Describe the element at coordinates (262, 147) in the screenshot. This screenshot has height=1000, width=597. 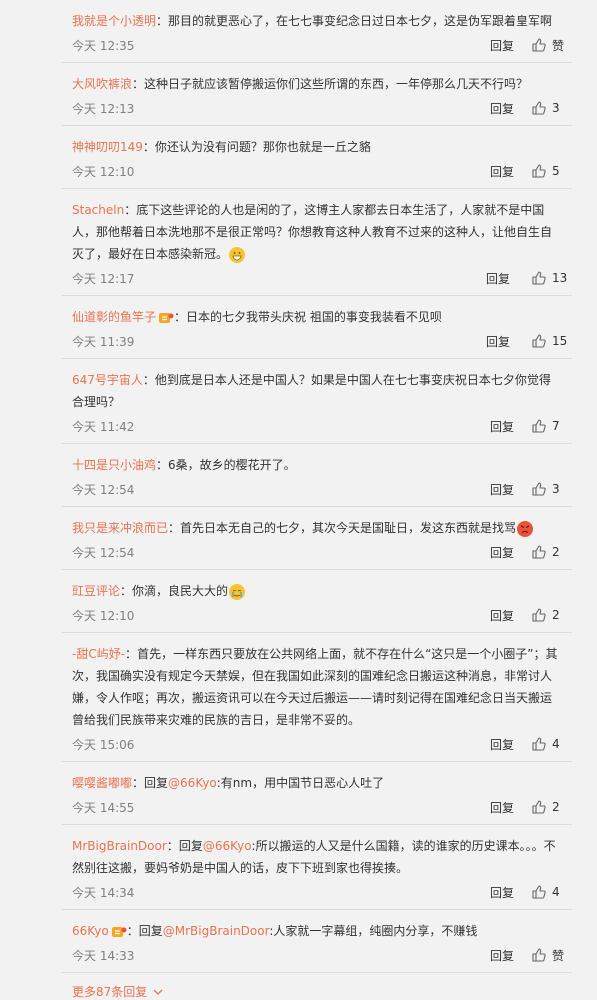
I see `comment-content: 你还认为没有问题？那你也就是一丘之貉` at that location.